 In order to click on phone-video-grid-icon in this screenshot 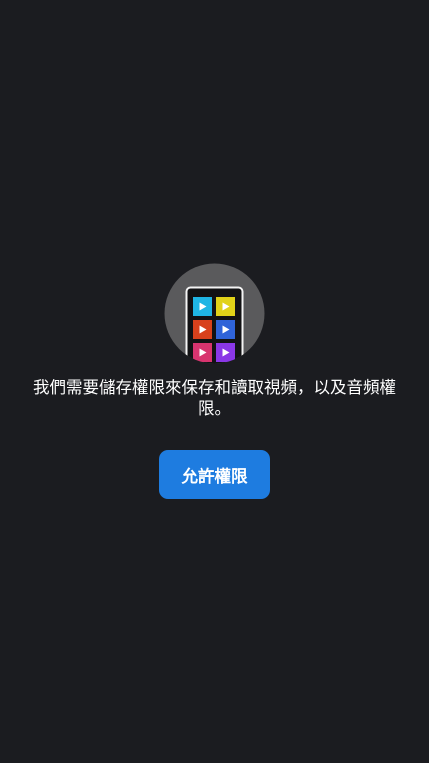, I will do `click(214, 313)`.